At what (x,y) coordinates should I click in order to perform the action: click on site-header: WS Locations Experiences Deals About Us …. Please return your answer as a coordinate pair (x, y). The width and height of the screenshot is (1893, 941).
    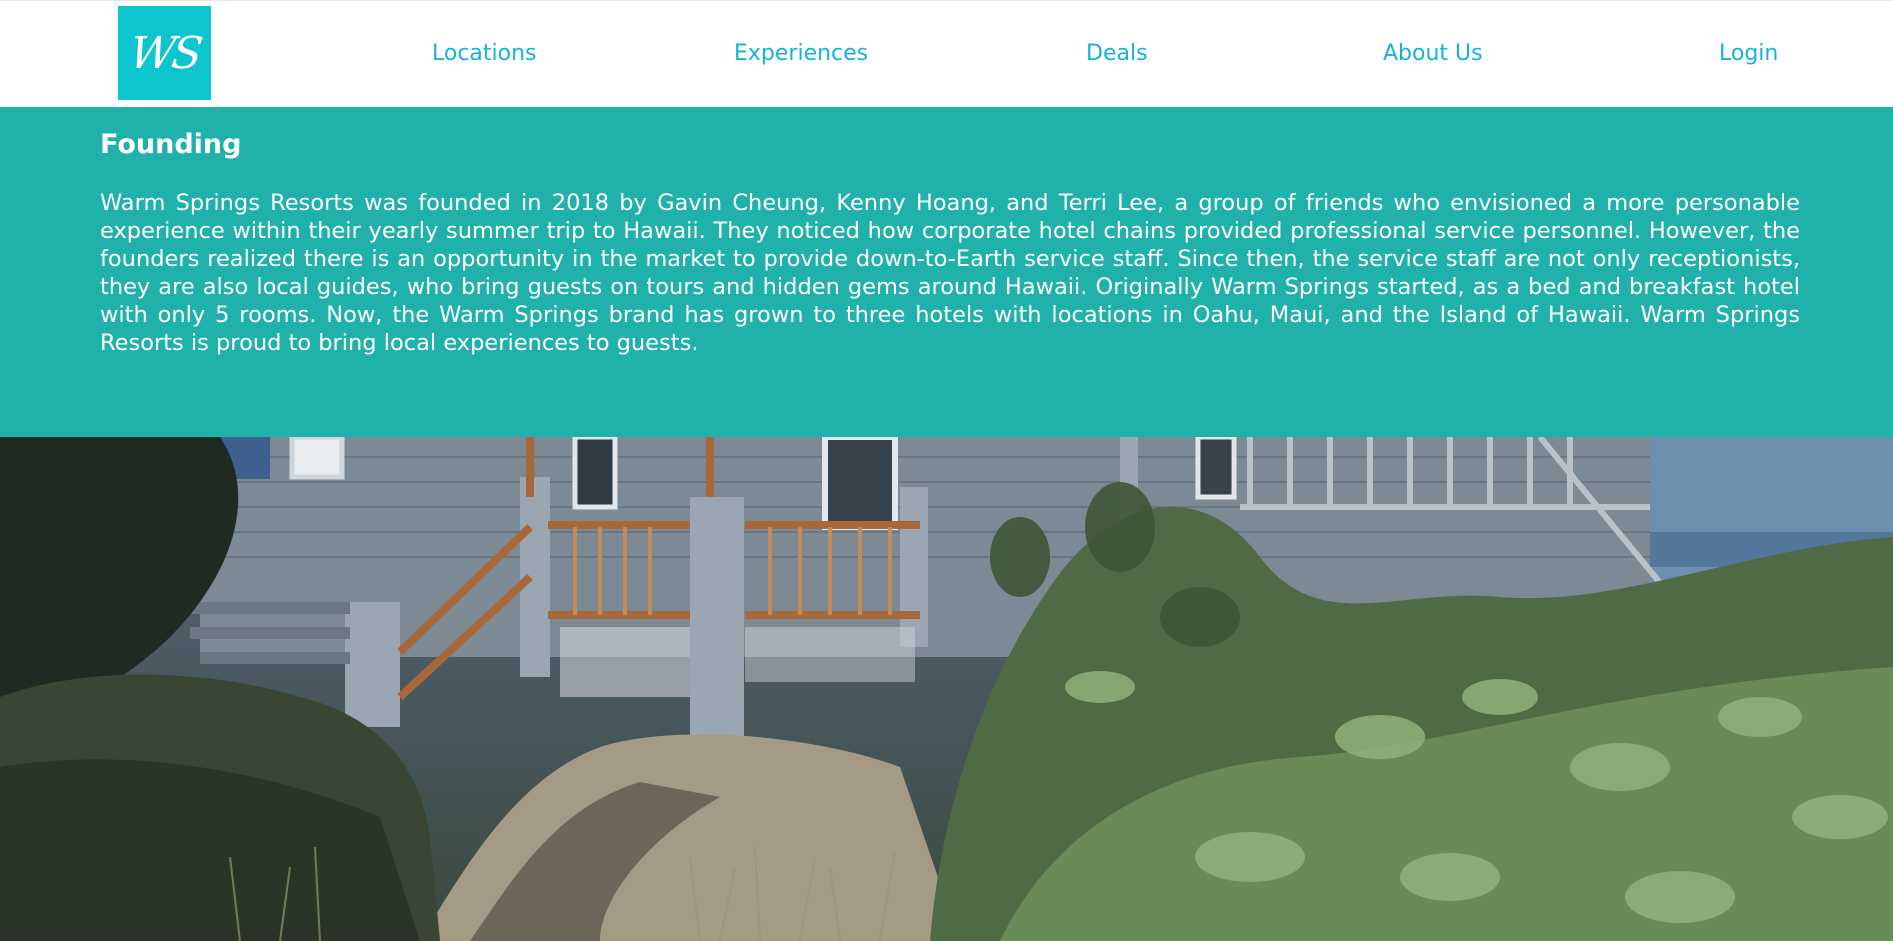
    Looking at the image, I should click on (946, 53).